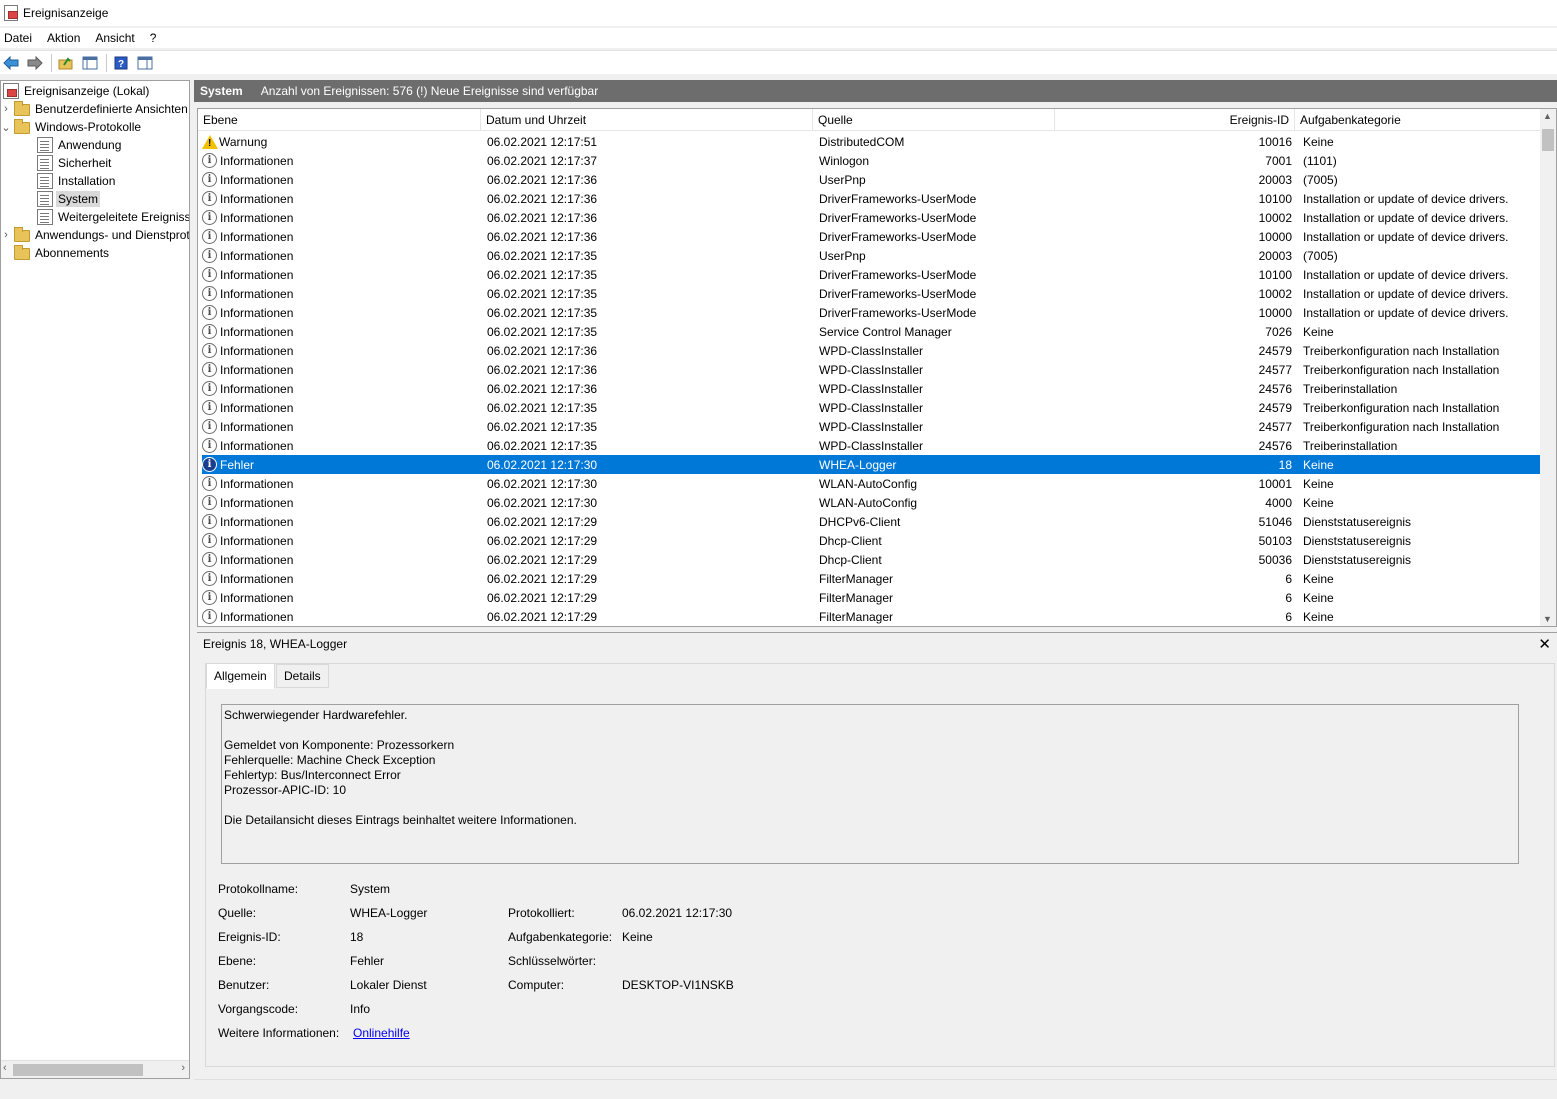 The height and width of the screenshot is (1099, 1557). Describe the element at coordinates (1278, 160) in the screenshot. I see `event-id-cell: 7001` at that location.